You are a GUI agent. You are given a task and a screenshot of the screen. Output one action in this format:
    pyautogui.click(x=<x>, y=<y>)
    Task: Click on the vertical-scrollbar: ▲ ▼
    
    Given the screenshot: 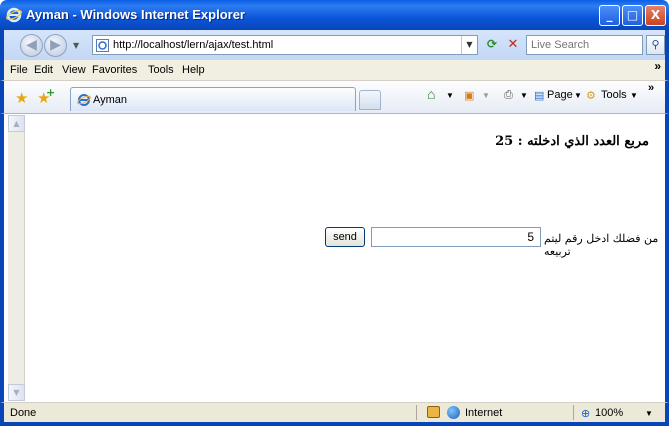 What is the action you would take?
    pyautogui.click(x=16, y=258)
    